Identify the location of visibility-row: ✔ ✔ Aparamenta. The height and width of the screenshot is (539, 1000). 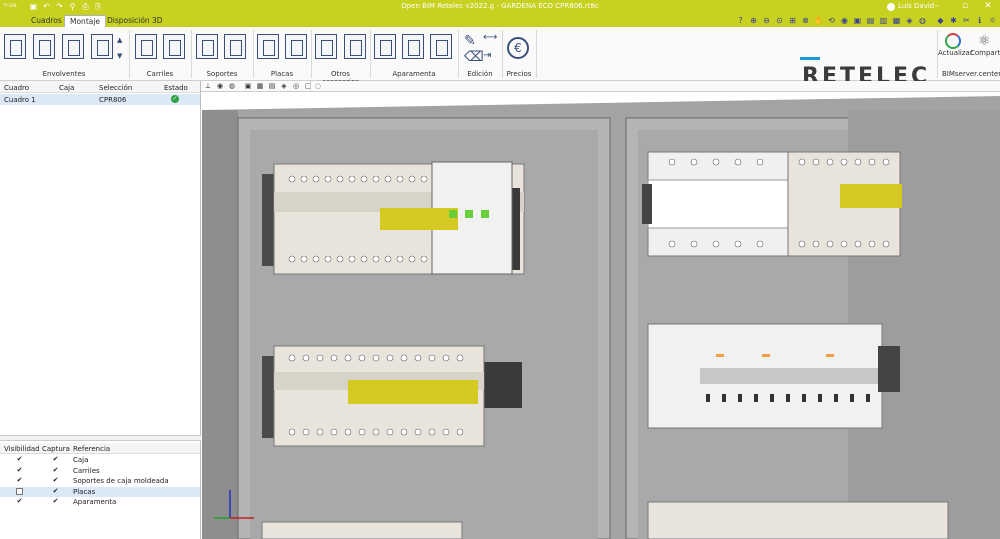
(100, 502).